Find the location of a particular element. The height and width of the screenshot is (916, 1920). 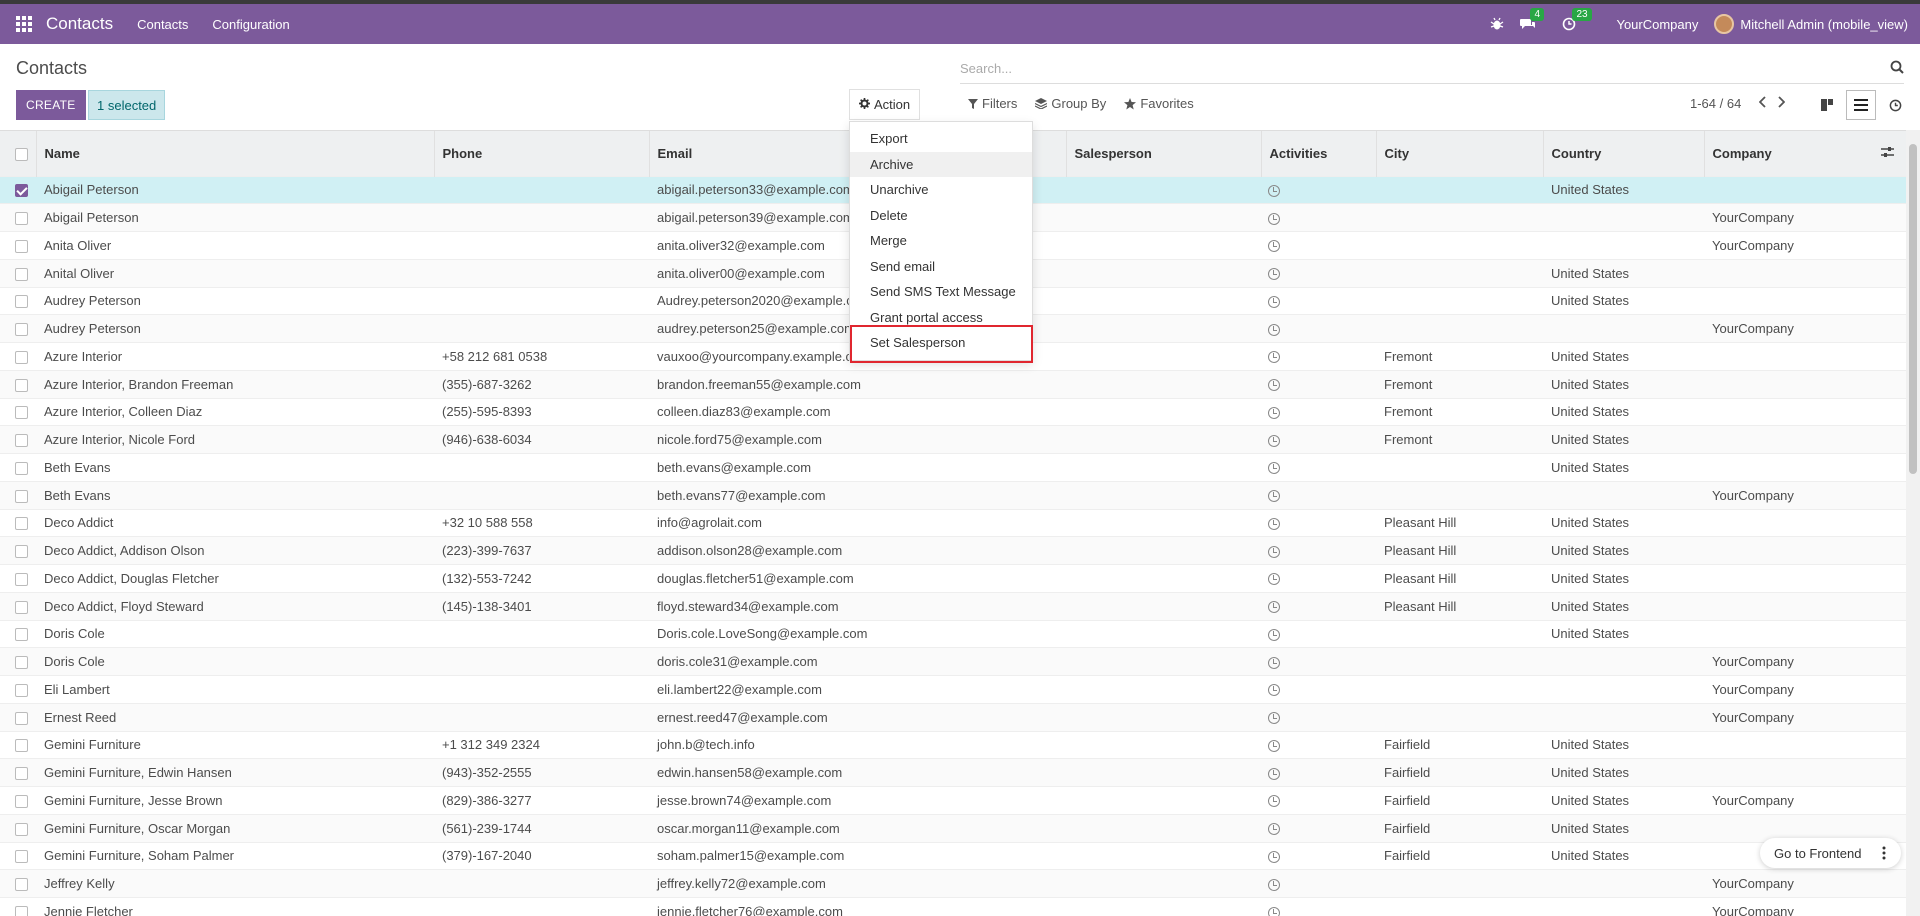

cell-email: eli.lambert22@example.com is located at coordinates (857, 689).